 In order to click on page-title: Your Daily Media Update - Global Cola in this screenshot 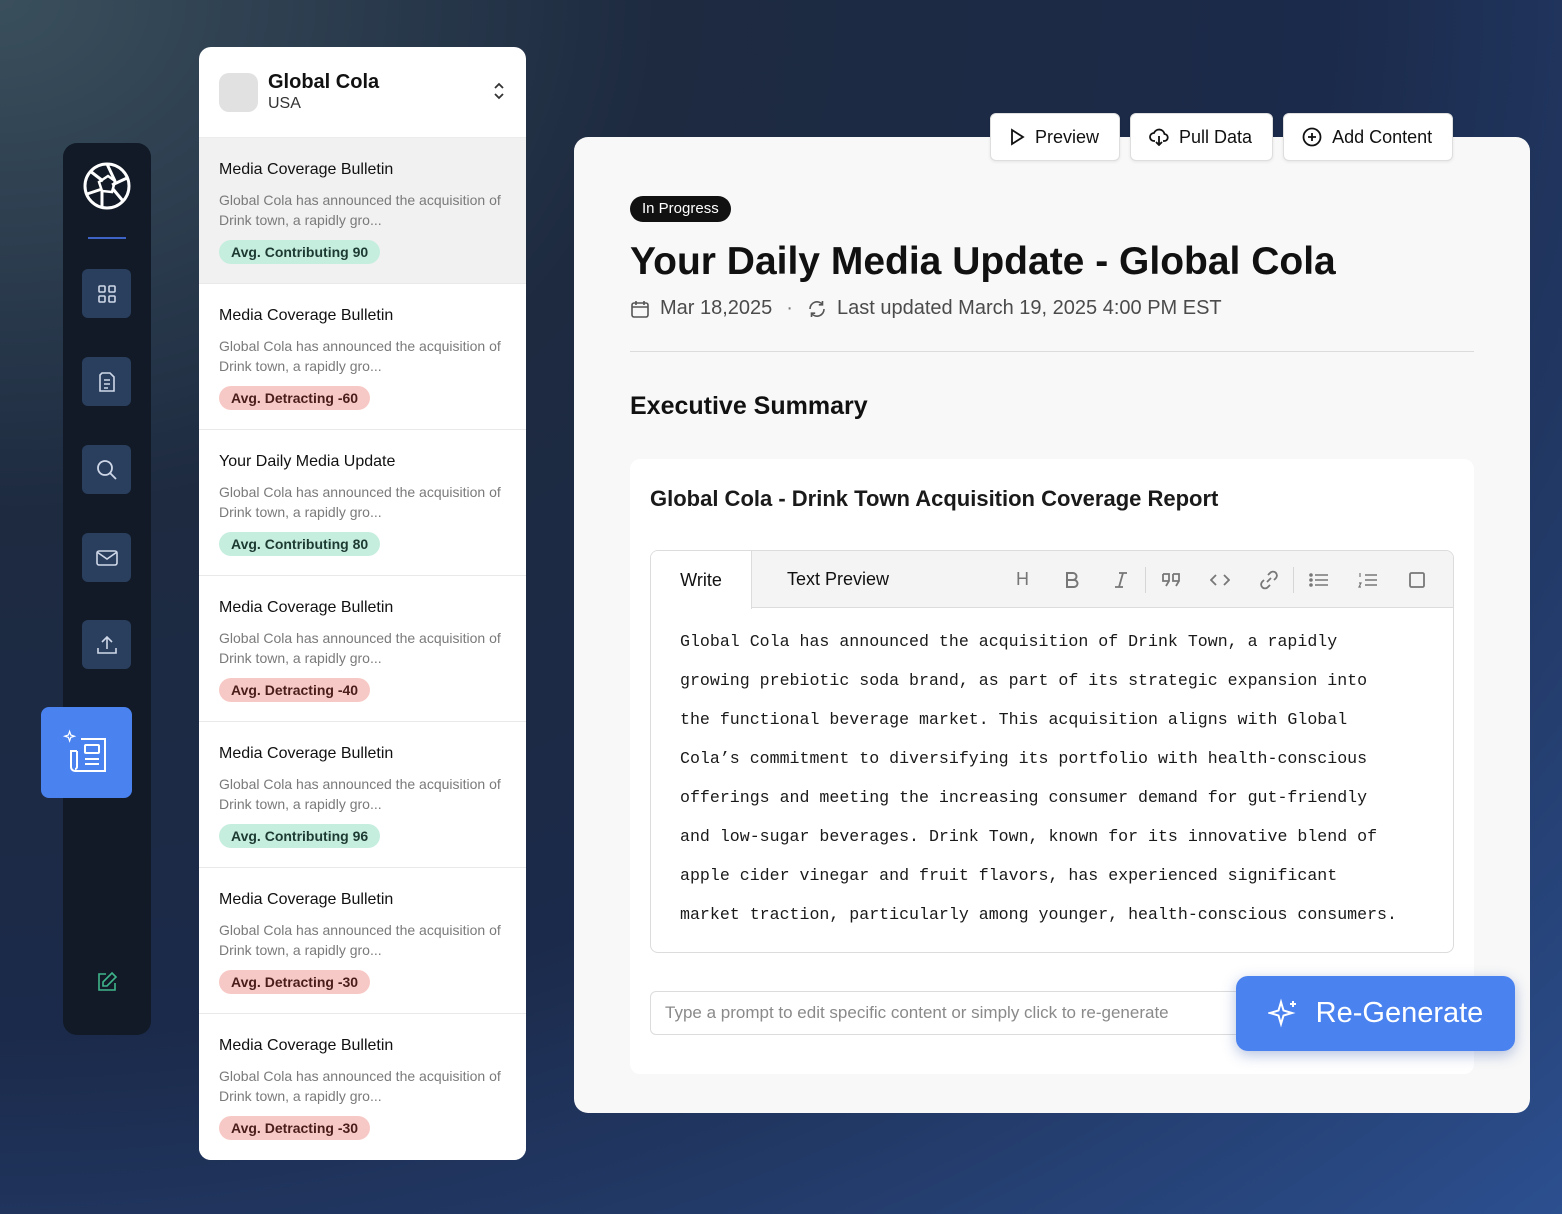, I will do `click(983, 261)`.